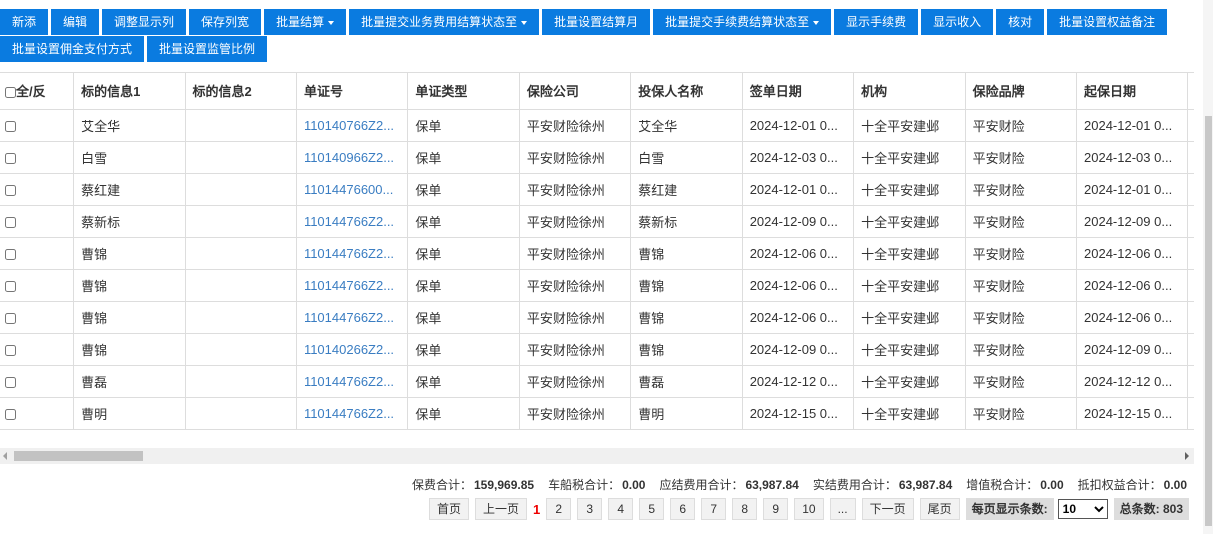  Describe the element at coordinates (207, 49) in the screenshot. I see `toolbar-button: 批量设置监管比例` at that location.